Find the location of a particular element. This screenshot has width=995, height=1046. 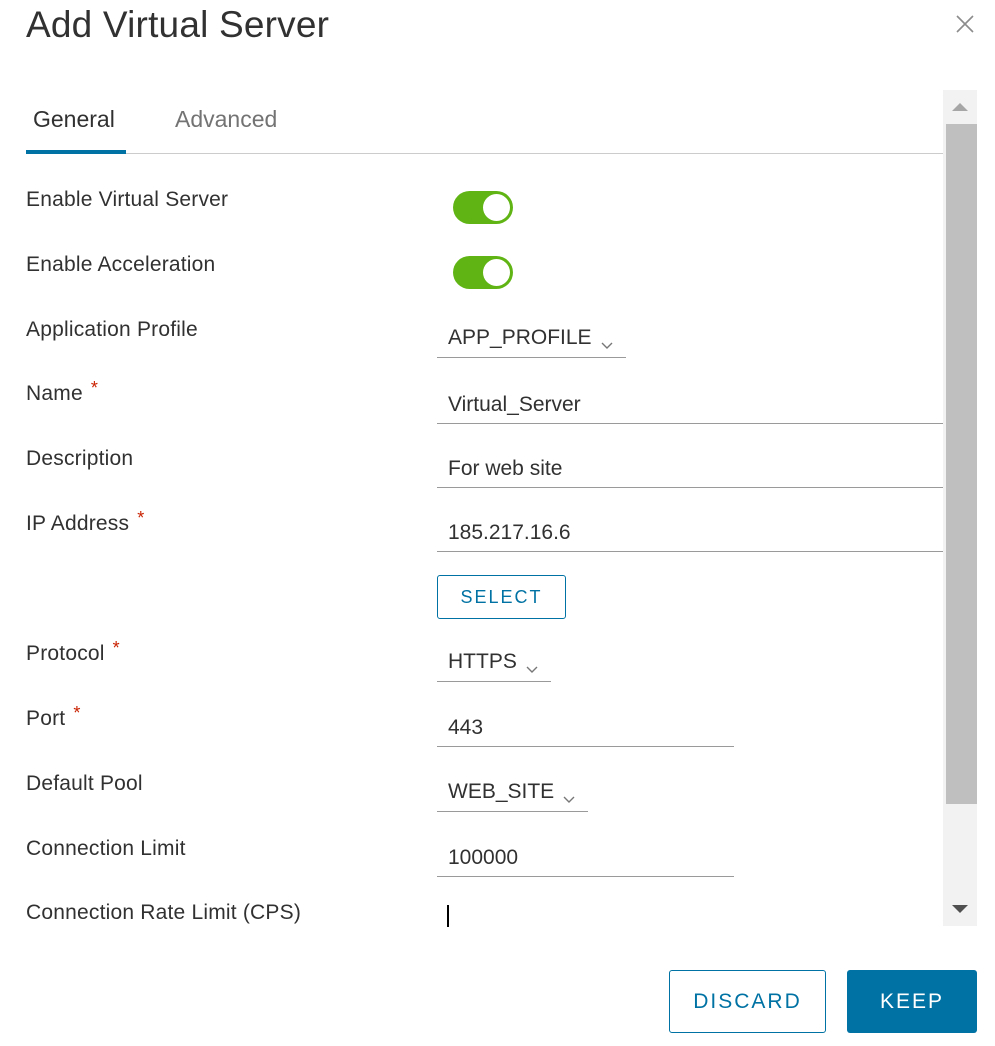

connection-limit-label: Connection Limit is located at coordinates (106, 848).